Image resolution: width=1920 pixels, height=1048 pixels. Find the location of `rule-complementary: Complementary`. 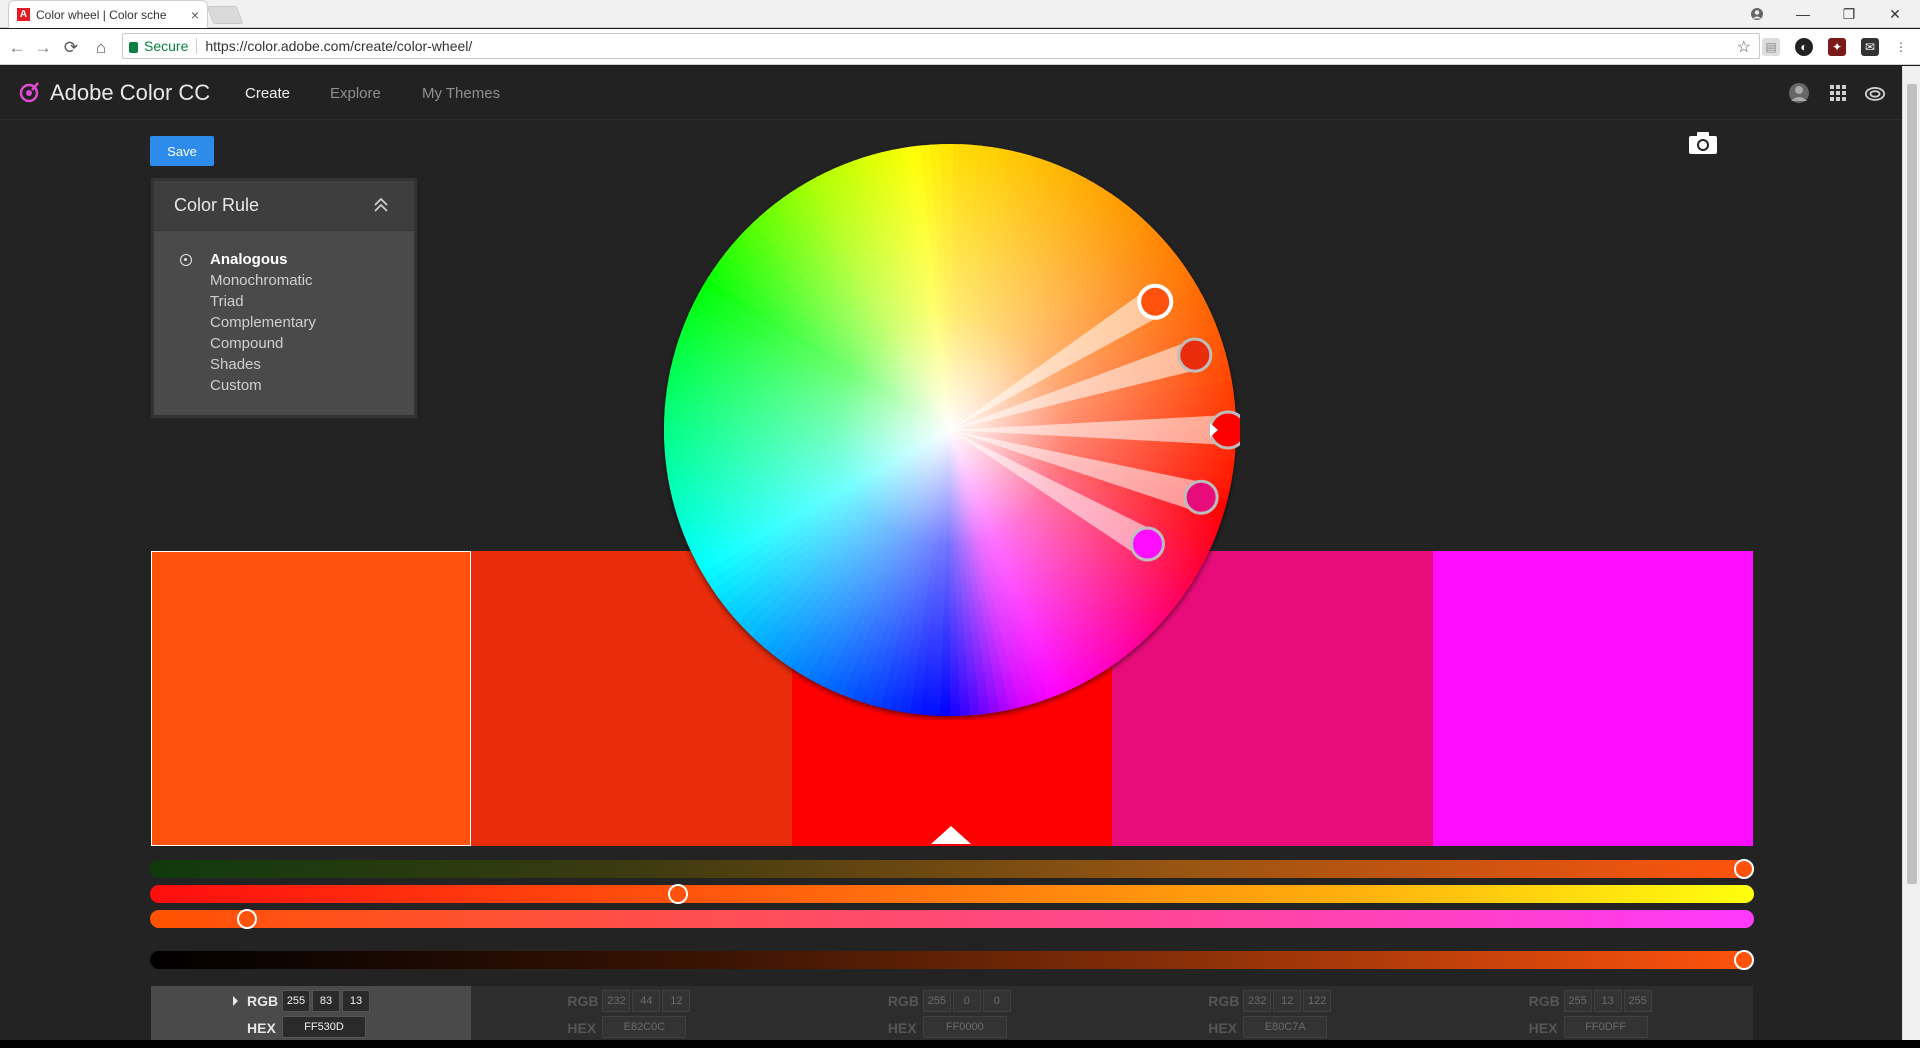

rule-complementary: Complementary is located at coordinates (284, 322).